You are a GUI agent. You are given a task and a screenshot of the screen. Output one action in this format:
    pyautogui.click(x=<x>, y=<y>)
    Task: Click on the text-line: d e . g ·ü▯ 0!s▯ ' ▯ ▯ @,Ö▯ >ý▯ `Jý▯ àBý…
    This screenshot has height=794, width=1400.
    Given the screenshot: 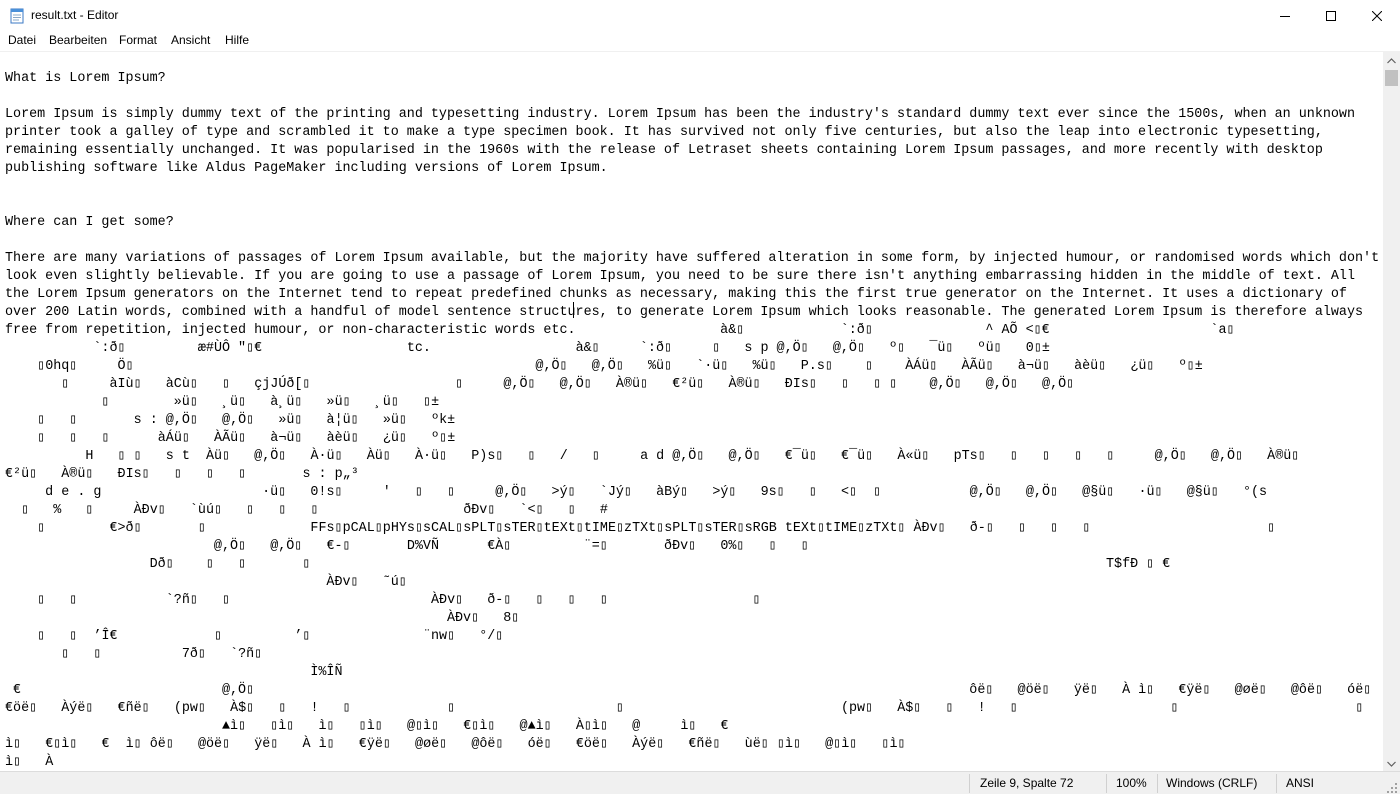 What is the action you would take?
    pyautogui.click(x=636, y=492)
    